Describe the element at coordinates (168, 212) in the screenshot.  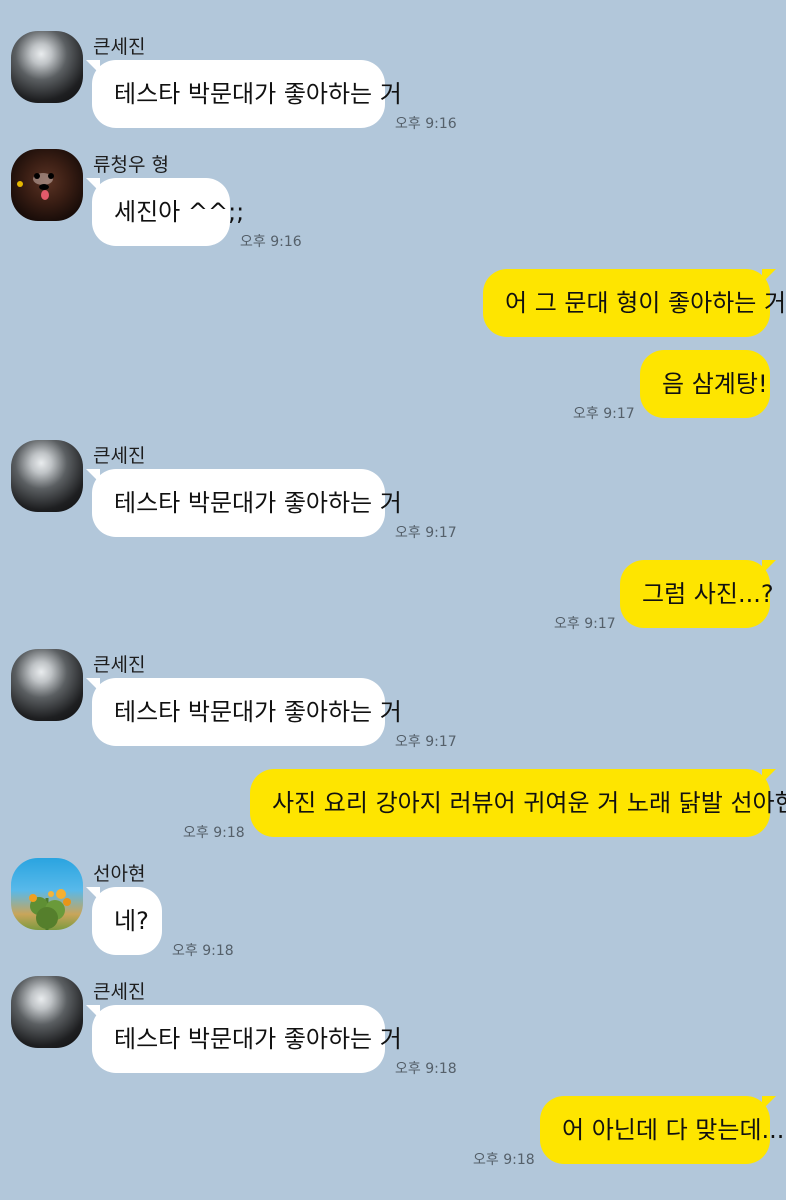
I see `message-bubble: 세진아 ^^;;` at that location.